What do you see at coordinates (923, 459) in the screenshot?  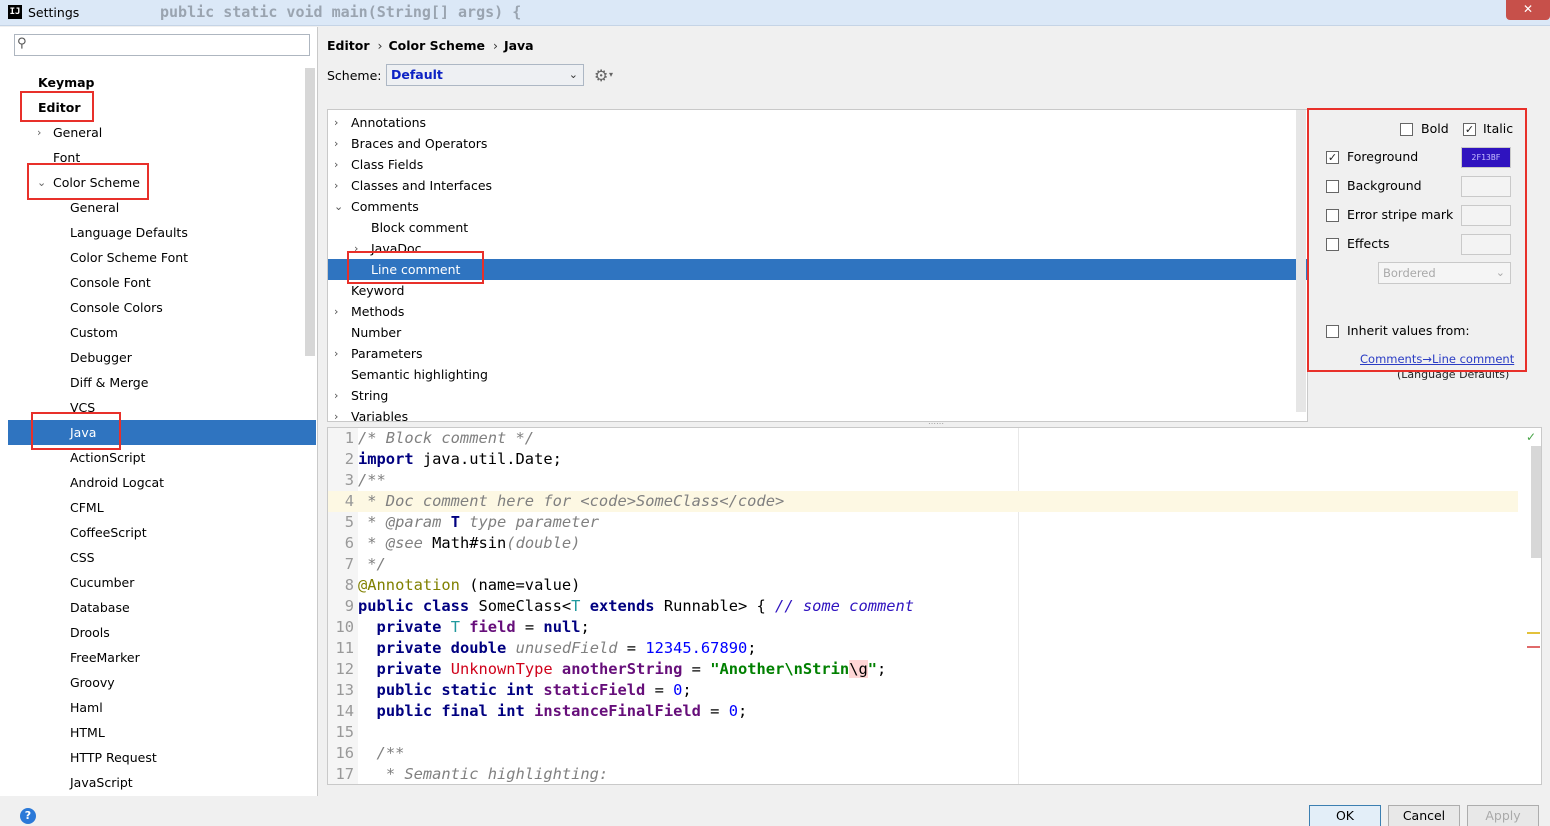 I see `code-line: 2 import java.util.Date;` at bounding box center [923, 459].